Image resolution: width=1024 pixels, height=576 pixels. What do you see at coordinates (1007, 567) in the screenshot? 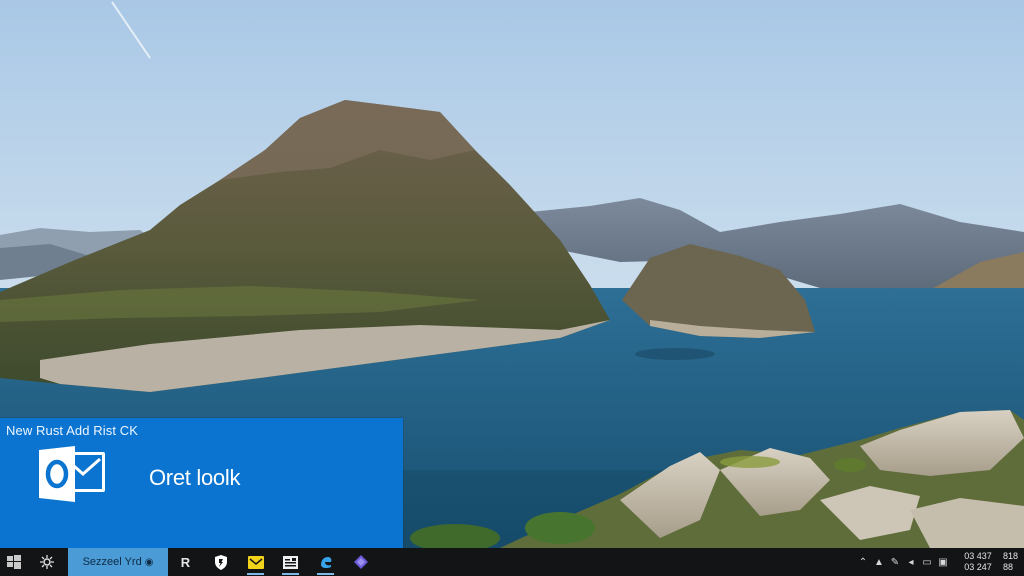
I see `clock-extra-bottom: 88` at bounding box center [1007, 567].